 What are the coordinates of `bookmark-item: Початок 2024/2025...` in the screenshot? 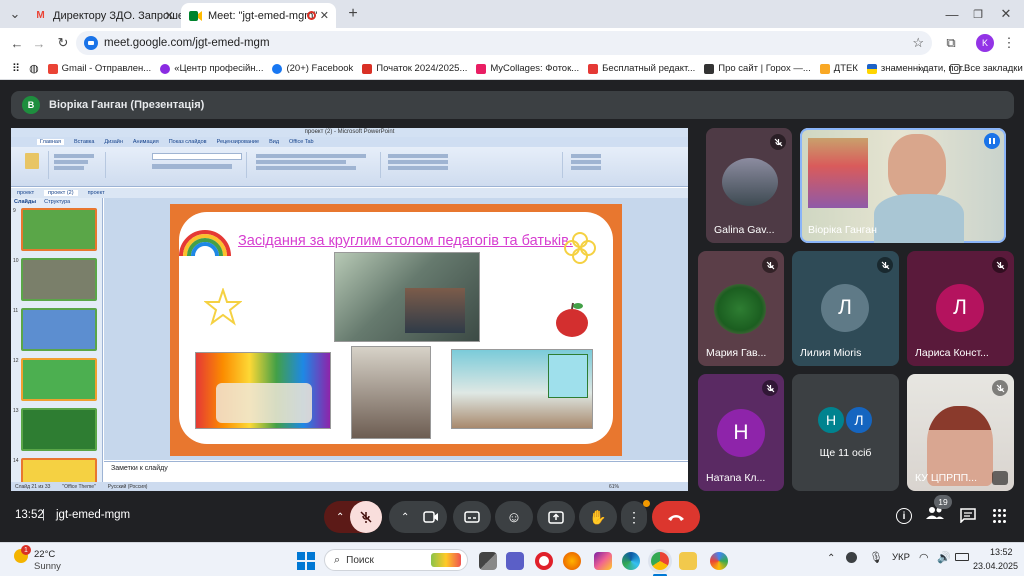 It's located at (414, 68).